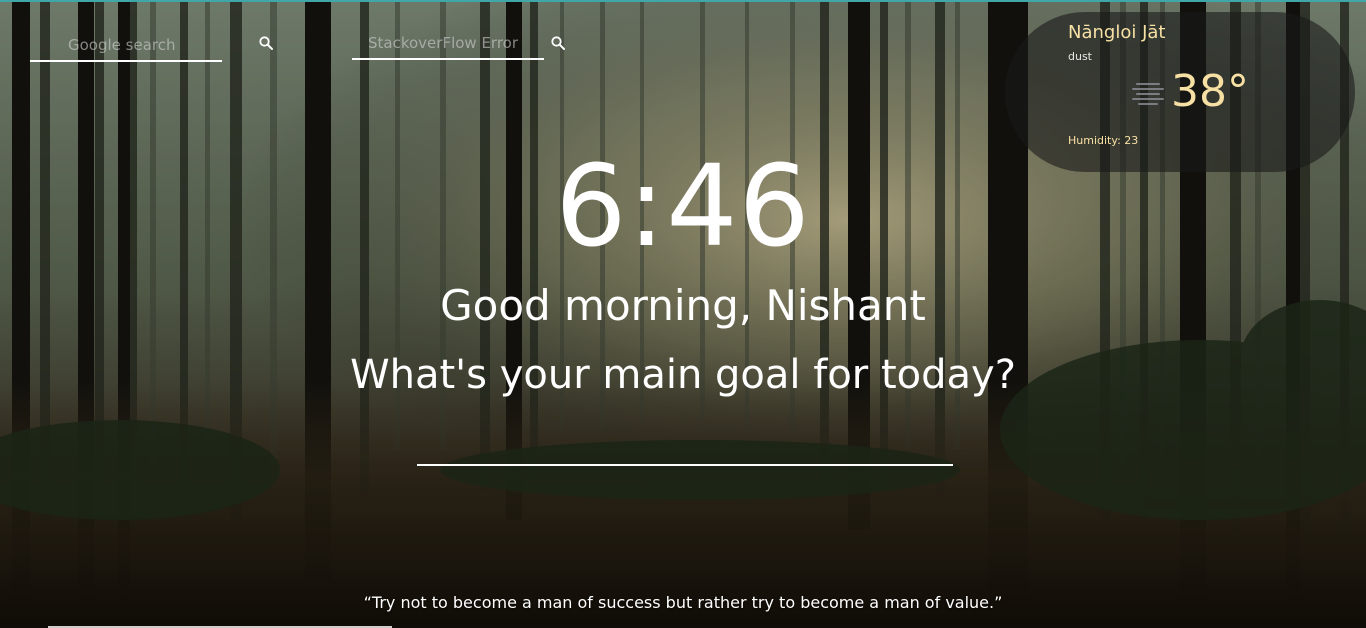 The image size is (1366, 628). What do you see at coordinates (126, 46) in the screenshot?
I see `google-search-input` at bounding box center [126, 46].